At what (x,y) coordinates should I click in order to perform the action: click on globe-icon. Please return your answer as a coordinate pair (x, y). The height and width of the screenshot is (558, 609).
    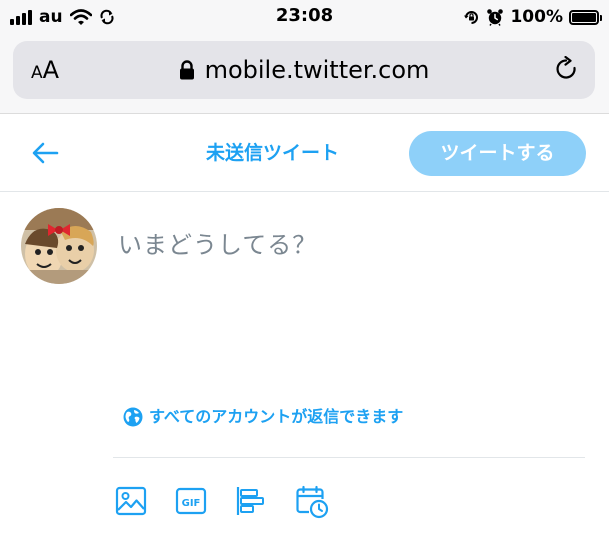
    Looking at the image, I should click on (133, 417).